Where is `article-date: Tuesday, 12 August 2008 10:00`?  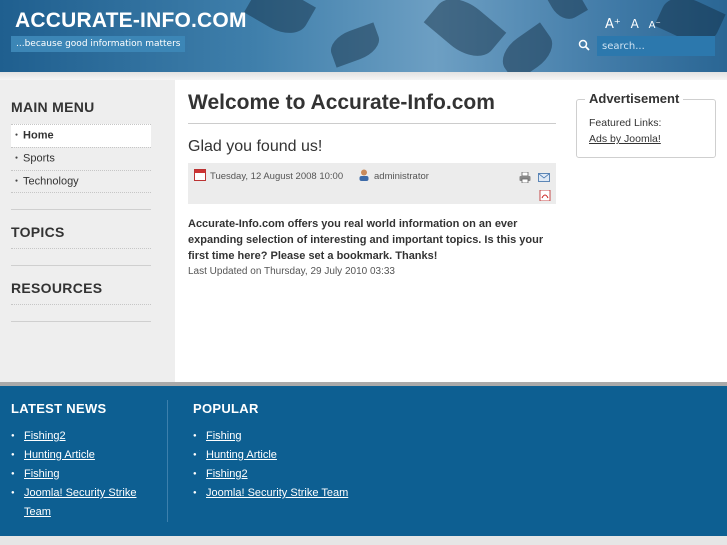 article-date: Tuesday, 12 August 2008 10:00 is located at coordinates (268, 175).